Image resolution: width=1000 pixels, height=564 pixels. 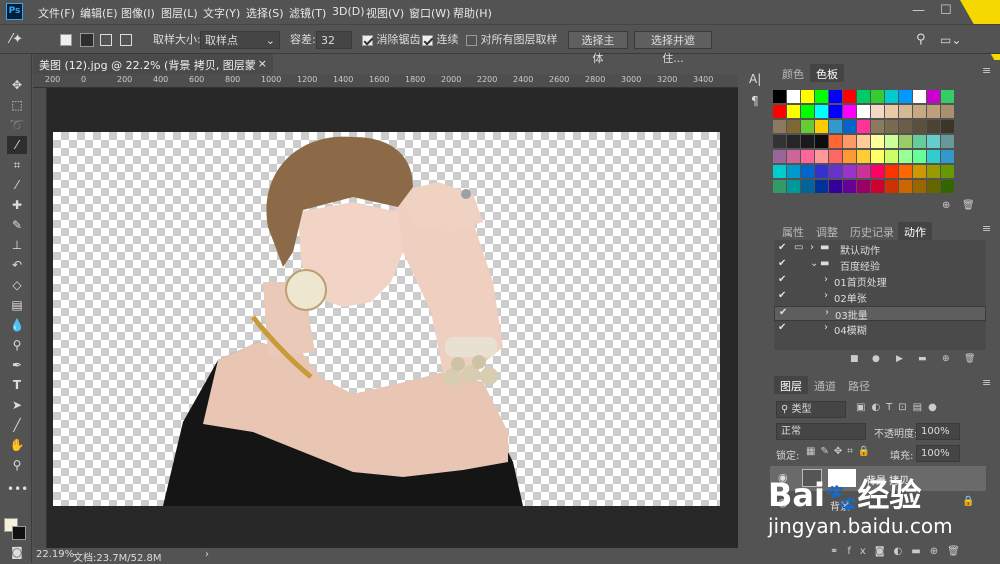 What do you see at coordinates (17, 365) in the screenshot?
I see `pen-tool-icon: ✒` at bounding box center [17, 365].